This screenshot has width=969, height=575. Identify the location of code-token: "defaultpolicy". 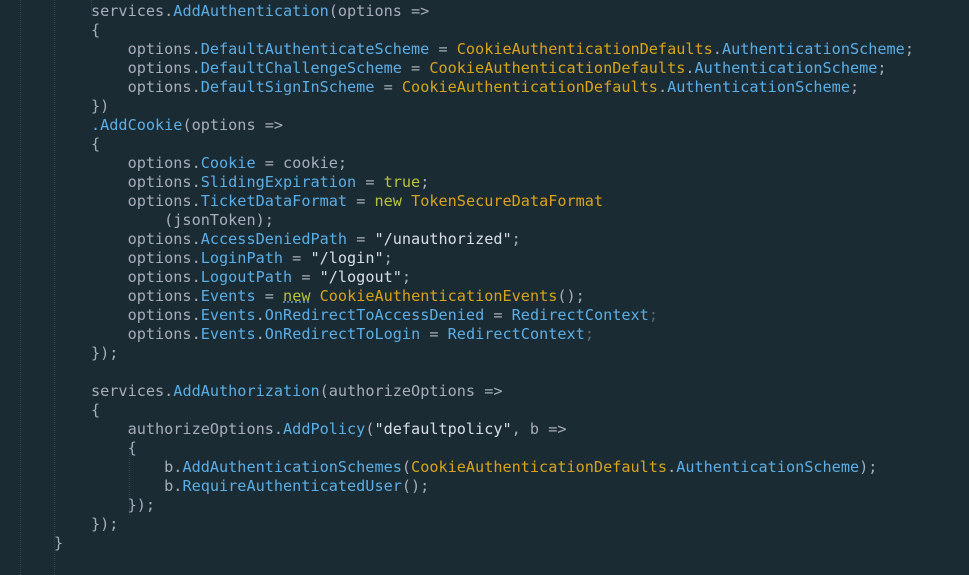
(443, 429).